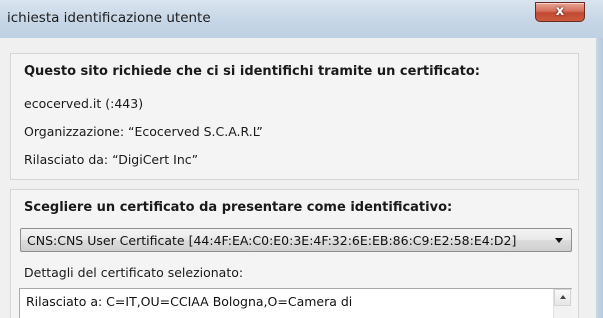  I want to click on details-scrollbar, so click(562, 303).